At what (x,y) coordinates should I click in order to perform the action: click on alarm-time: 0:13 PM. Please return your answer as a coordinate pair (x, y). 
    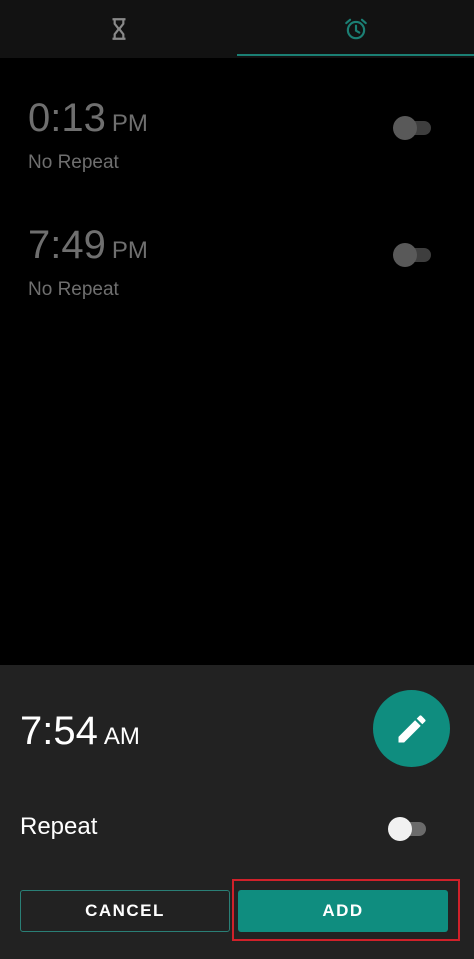
    Looking at the image, I should click on (238, 121).